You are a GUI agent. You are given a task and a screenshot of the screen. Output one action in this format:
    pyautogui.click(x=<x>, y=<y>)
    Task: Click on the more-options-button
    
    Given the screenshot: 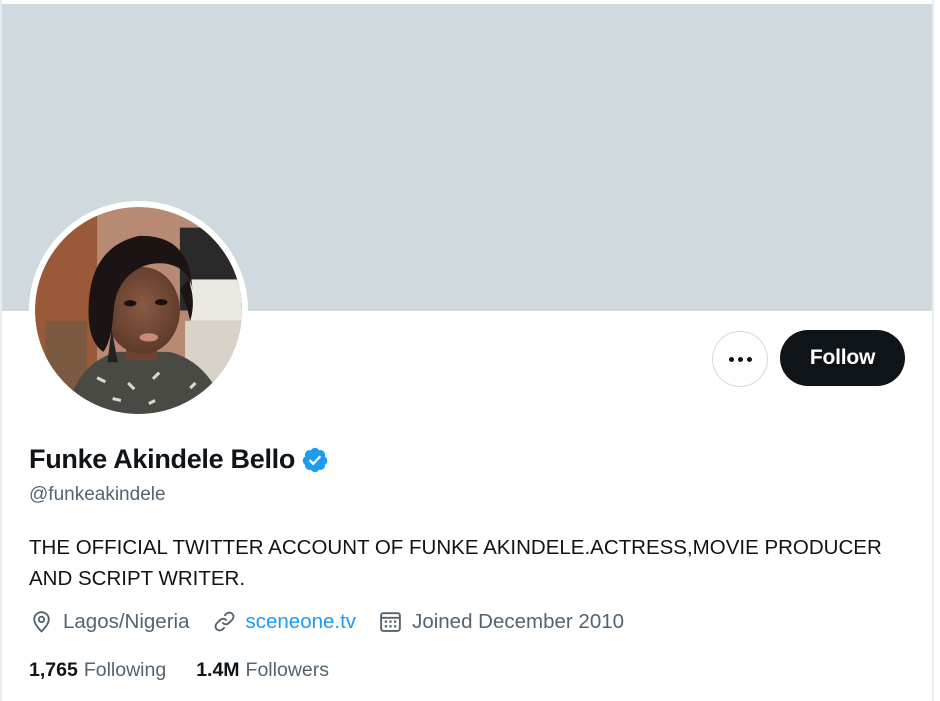 What is the action you would take?
    pyautogui.click(x=740, y=359)
    